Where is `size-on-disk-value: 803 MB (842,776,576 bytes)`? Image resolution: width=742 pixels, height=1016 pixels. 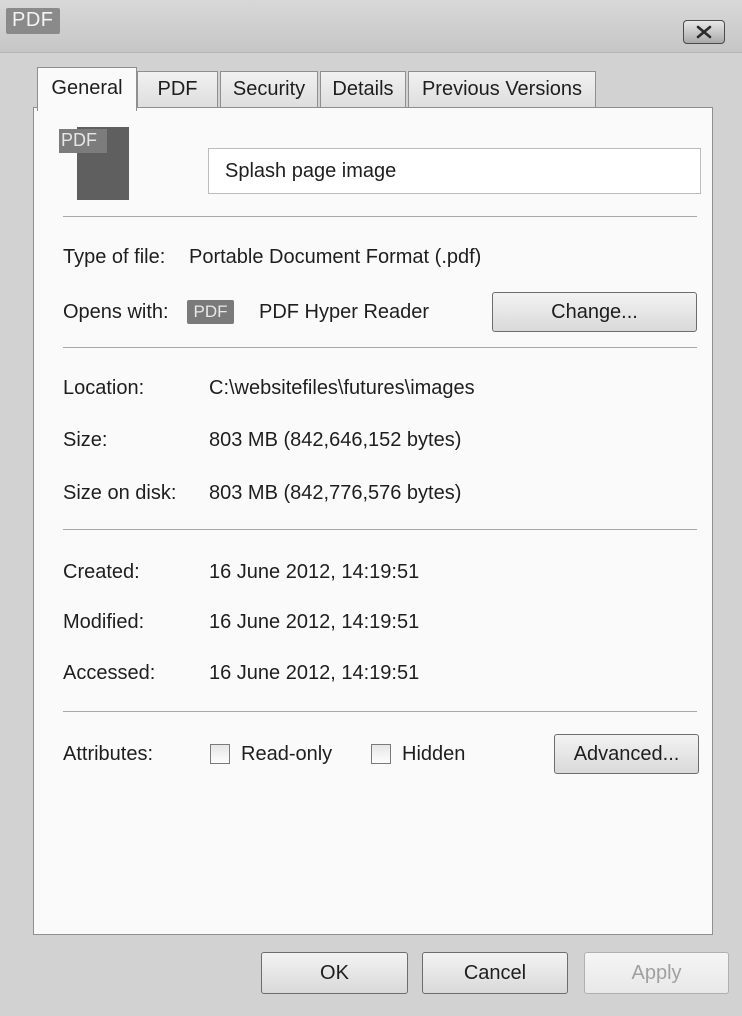 size-on-disk-value: 803 MB (842,776,576 bytes) is located at coordinates (335, 493).